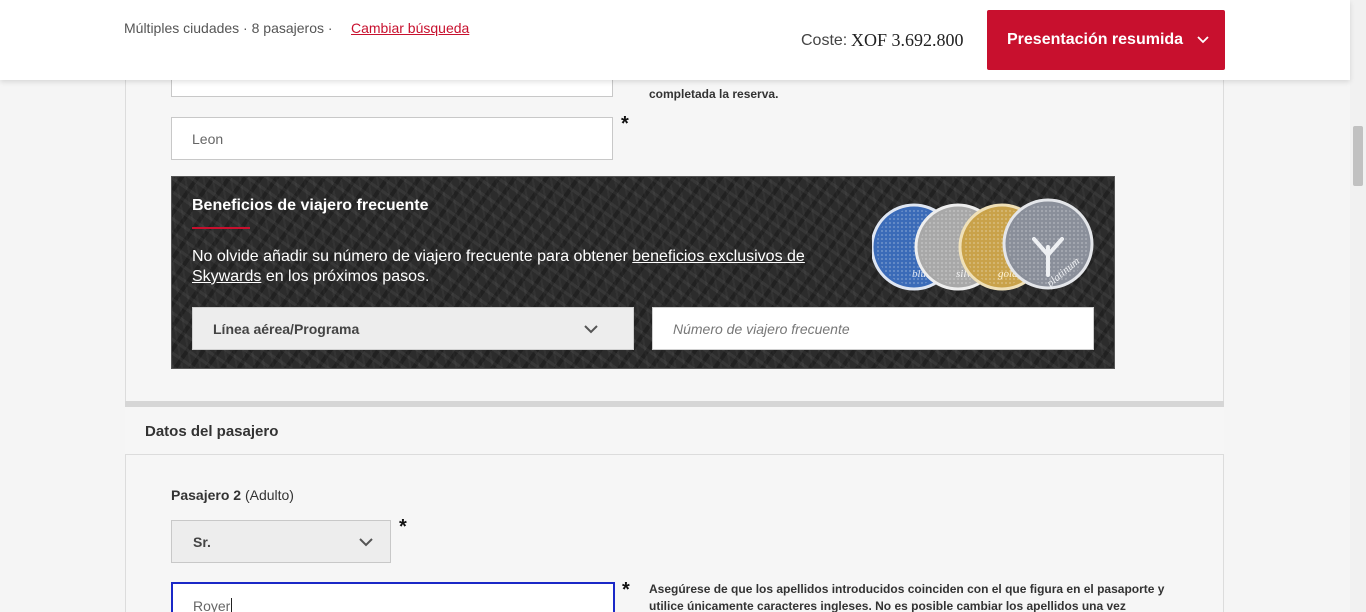  I want to click on skywards-tier-medals: blue silver gold platinum, so click(983, 244).